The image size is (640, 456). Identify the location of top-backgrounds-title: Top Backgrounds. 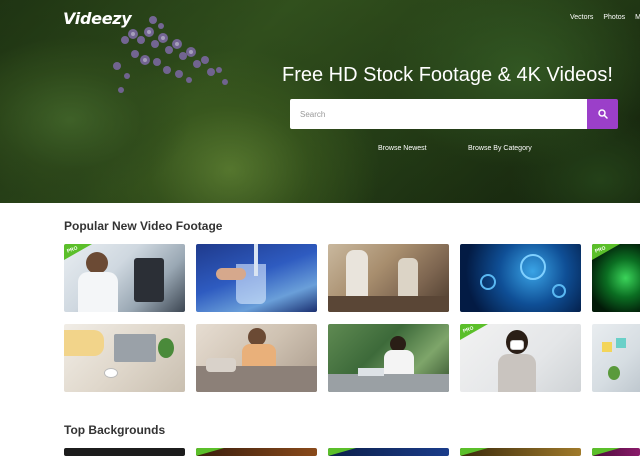
(115, 430).